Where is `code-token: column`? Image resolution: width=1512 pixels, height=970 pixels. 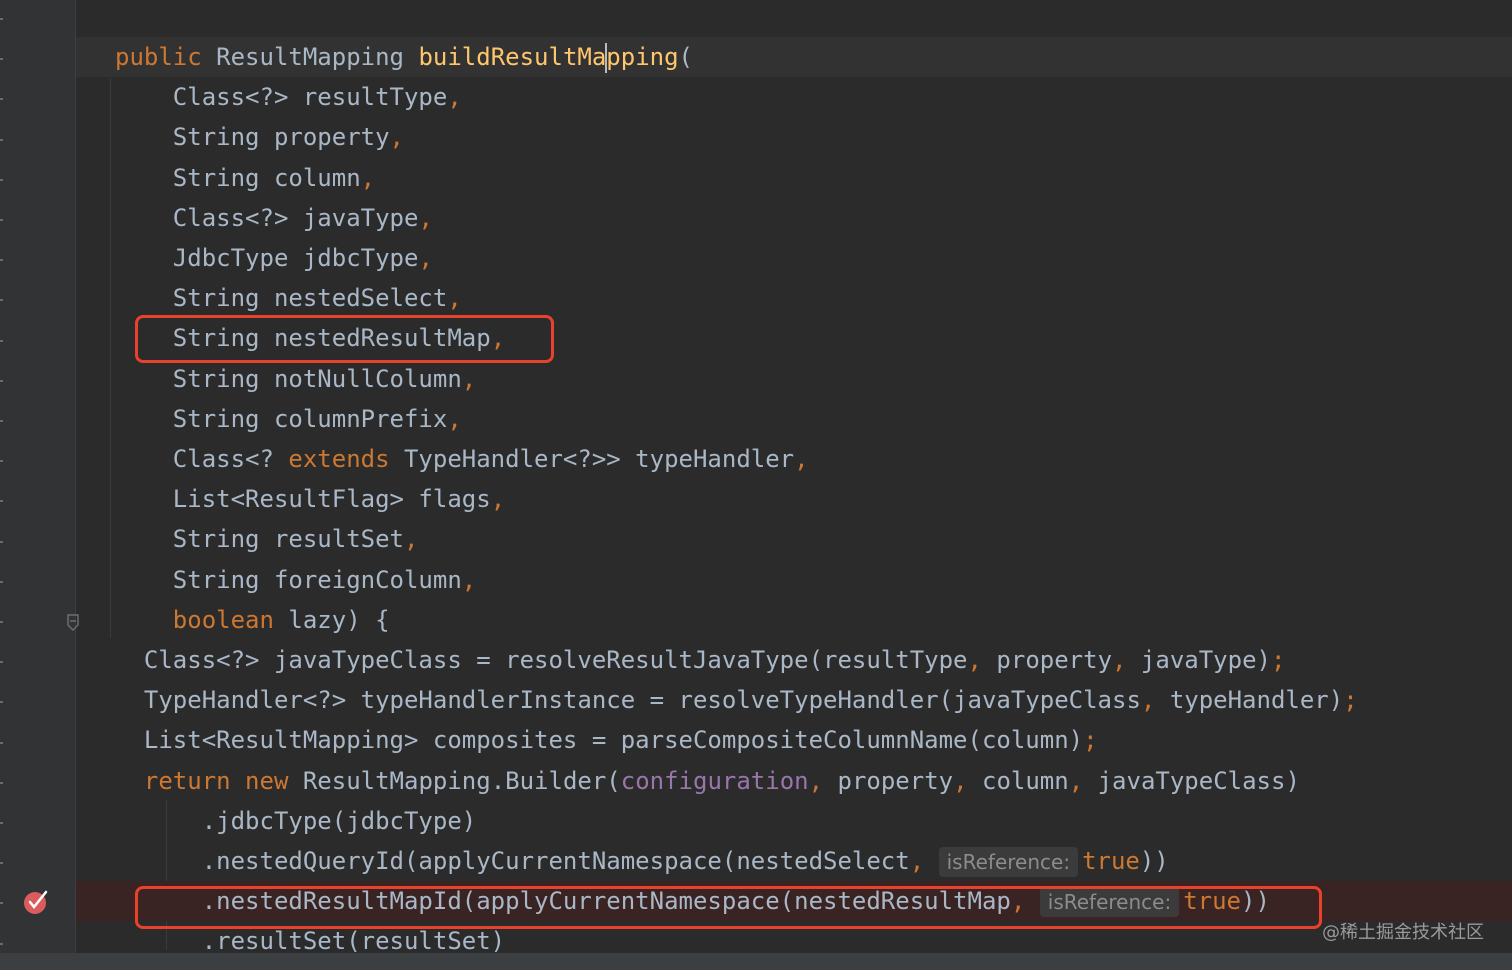 code-token: column is located at coordinates (1025, 780).